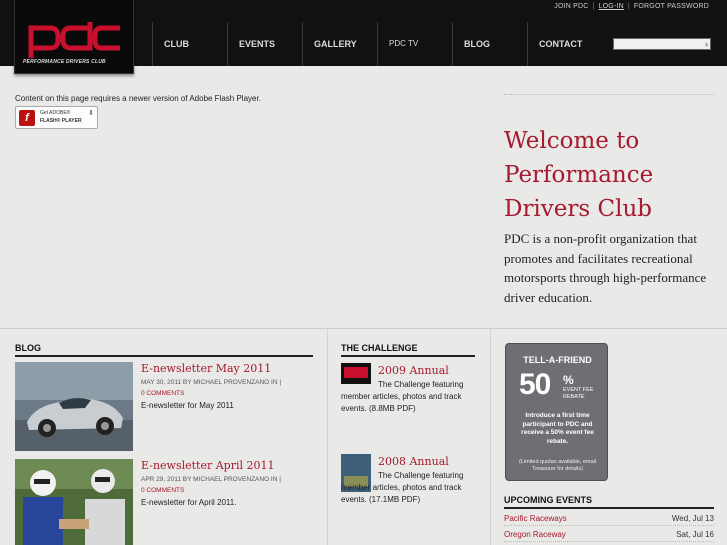 This screenshot has height=545, width=727. What do you see at coordinates (578, 393) in the screenshot?
I see `promo-rebate-label: EVENT FEE REBATE` at bounding box center [578, 393].